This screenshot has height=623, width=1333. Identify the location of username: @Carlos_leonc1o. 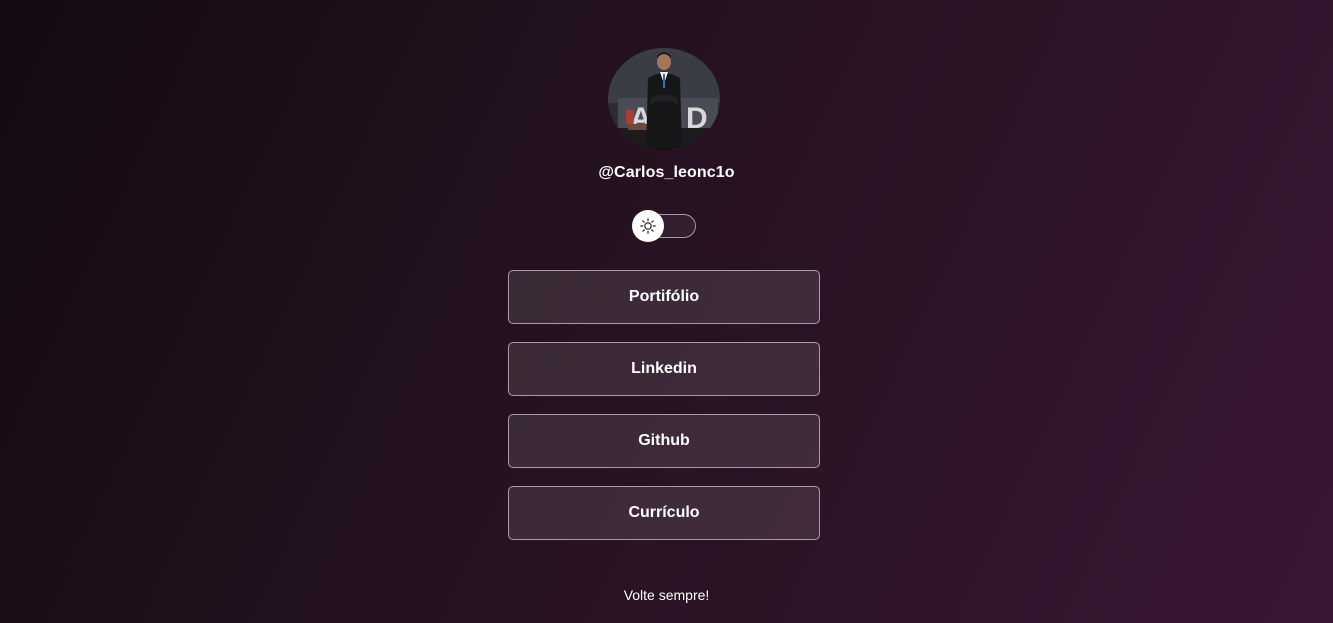
(666, 172).